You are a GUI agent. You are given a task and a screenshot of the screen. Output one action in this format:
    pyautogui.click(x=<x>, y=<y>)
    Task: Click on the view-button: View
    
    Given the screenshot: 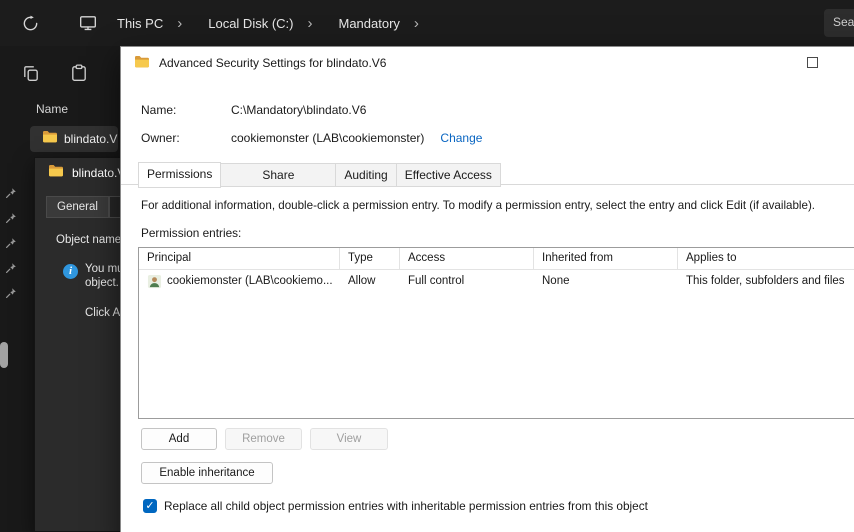 What is the action you would take?
    pyautogui.click(x=349, y=439)
    